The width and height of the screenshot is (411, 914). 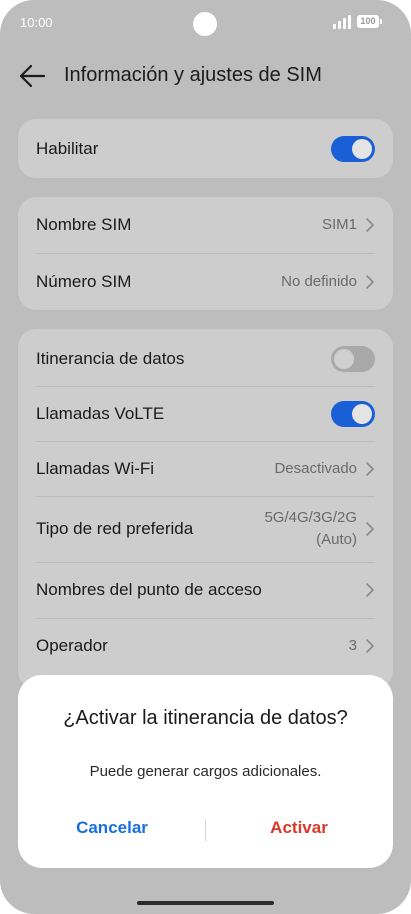 I want to click on network-type-value-line2: (Auto), so click(x=336, y=539).